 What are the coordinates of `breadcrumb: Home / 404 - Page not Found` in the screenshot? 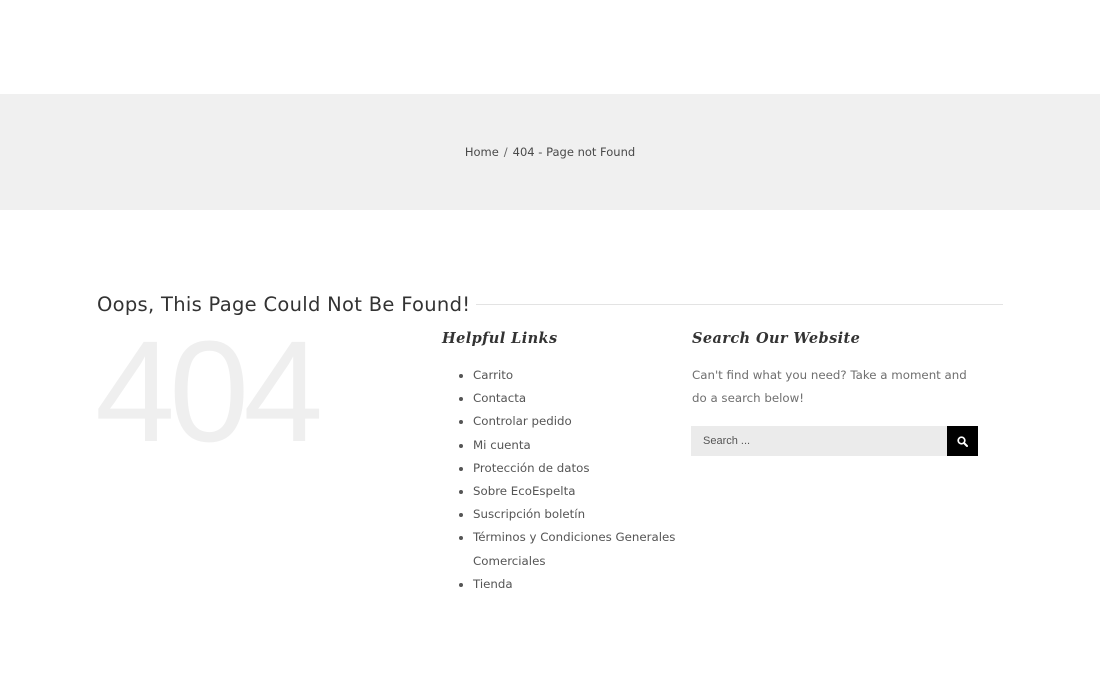 It's located at (550, 152).